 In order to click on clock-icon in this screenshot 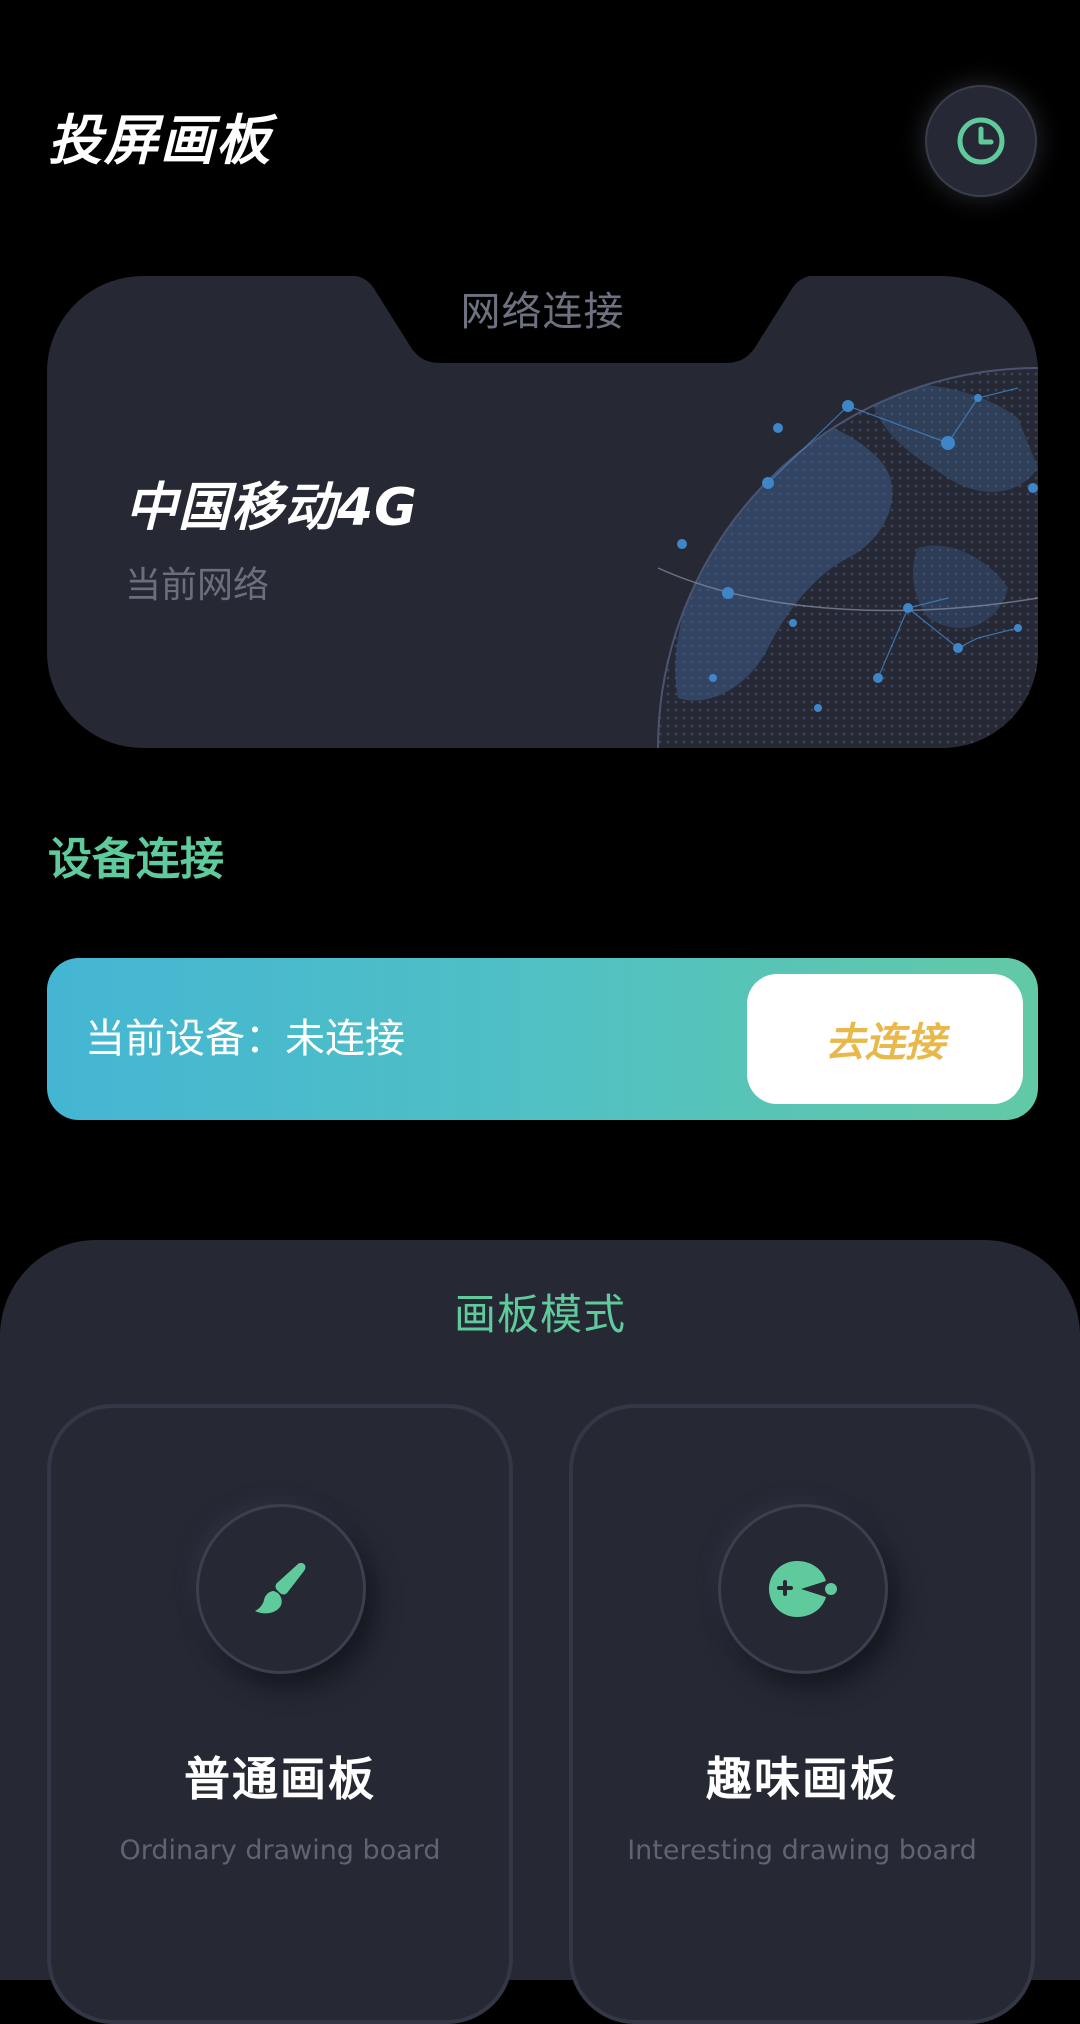, I will do `click(981, 141)`.